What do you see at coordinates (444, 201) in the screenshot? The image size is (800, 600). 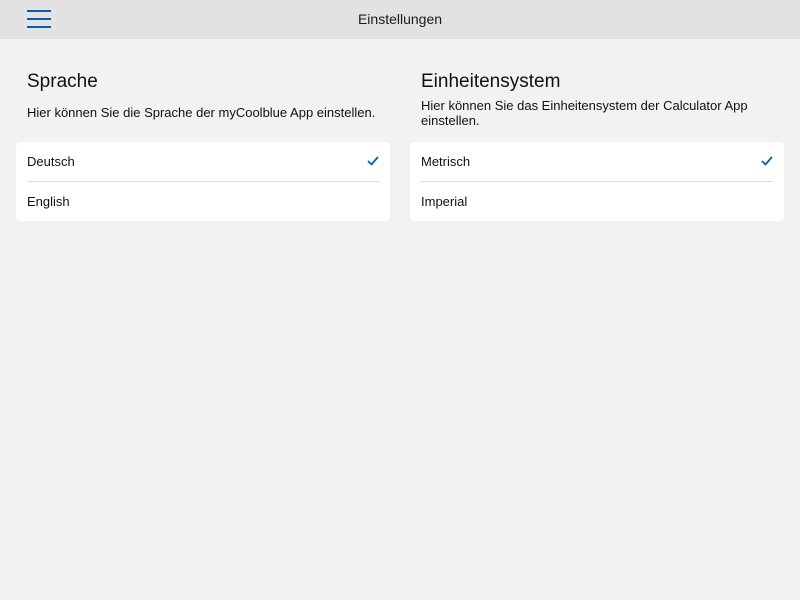 I see `unit-option-label: Imperial` at bounding box center [444, 201].